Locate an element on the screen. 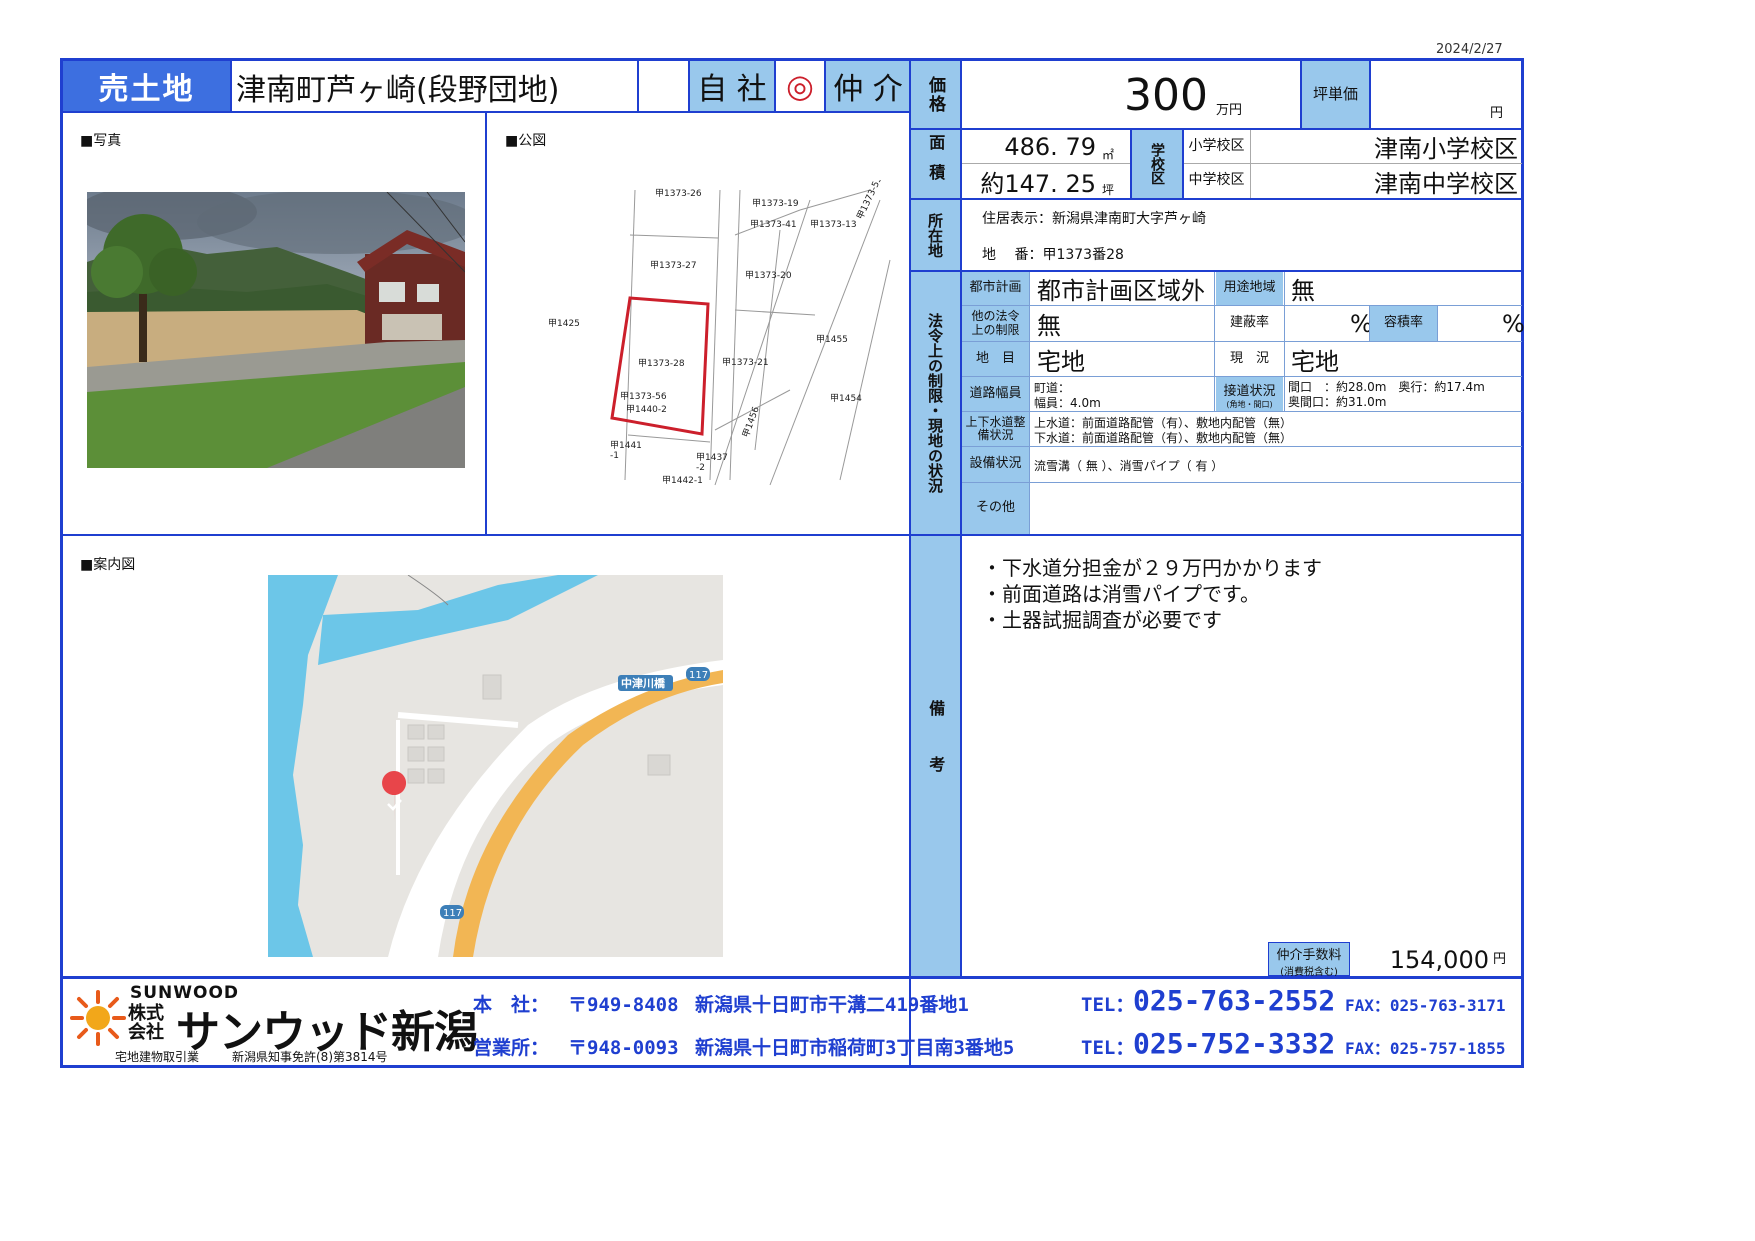 This screenshot has height=1241, width=1755. property-name: 津南町芦ヶ崎(段野団地) is located at coordinates (398, 90).